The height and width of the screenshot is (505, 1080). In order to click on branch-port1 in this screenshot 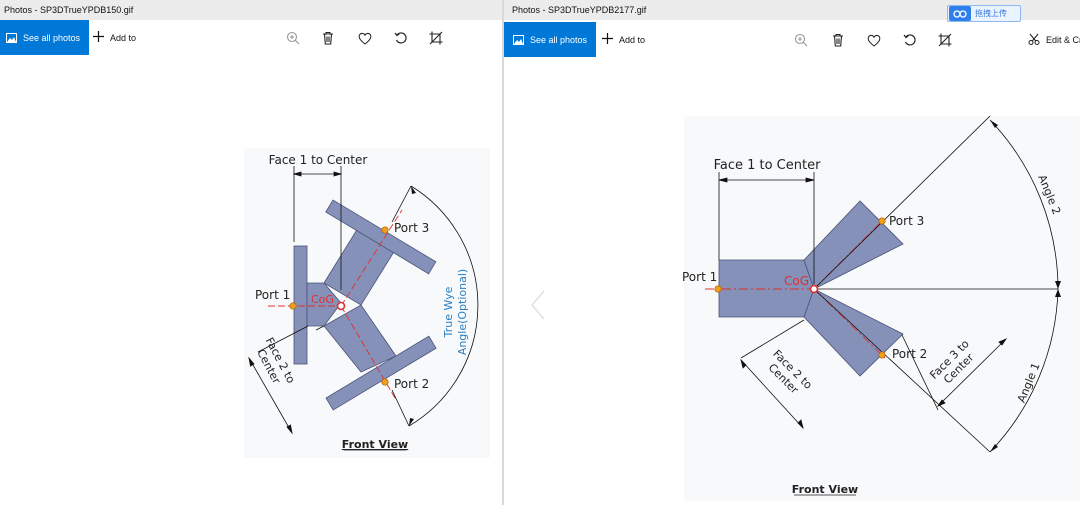, I will do `click(766, 288)`.